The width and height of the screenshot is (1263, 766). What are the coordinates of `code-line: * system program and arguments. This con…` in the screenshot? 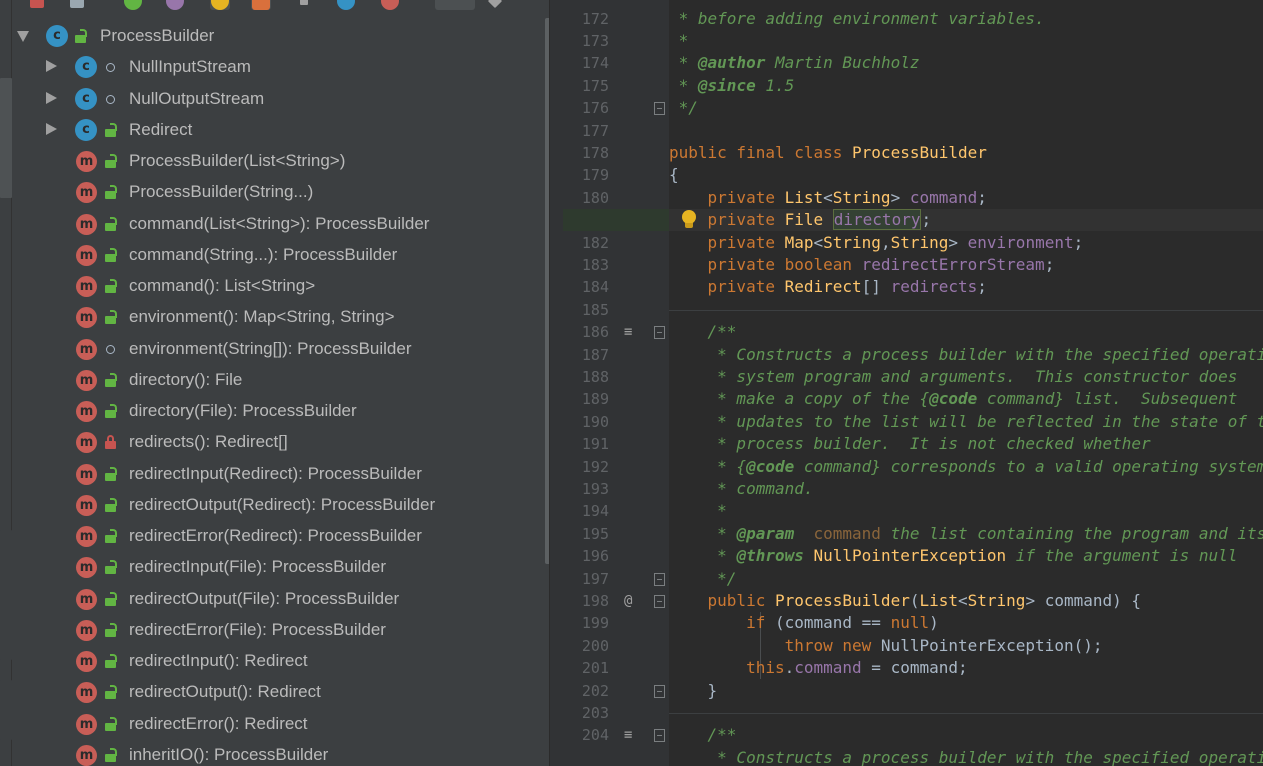 It's located at (953, 377).